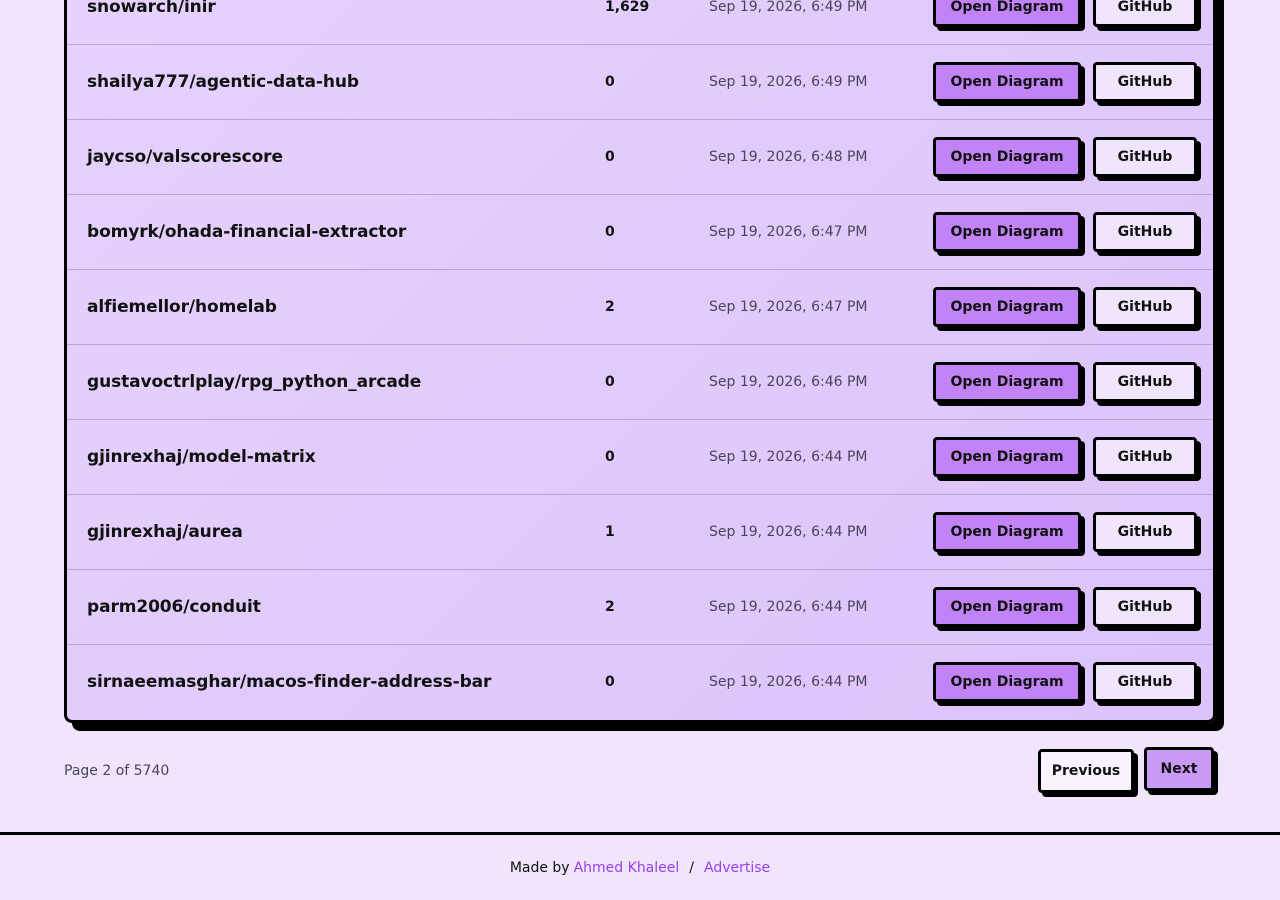 Image resolution: width=1280 pixels, height=900 pixels. I want to click on repo-name: parm2006/conduit, so click(174, 607).